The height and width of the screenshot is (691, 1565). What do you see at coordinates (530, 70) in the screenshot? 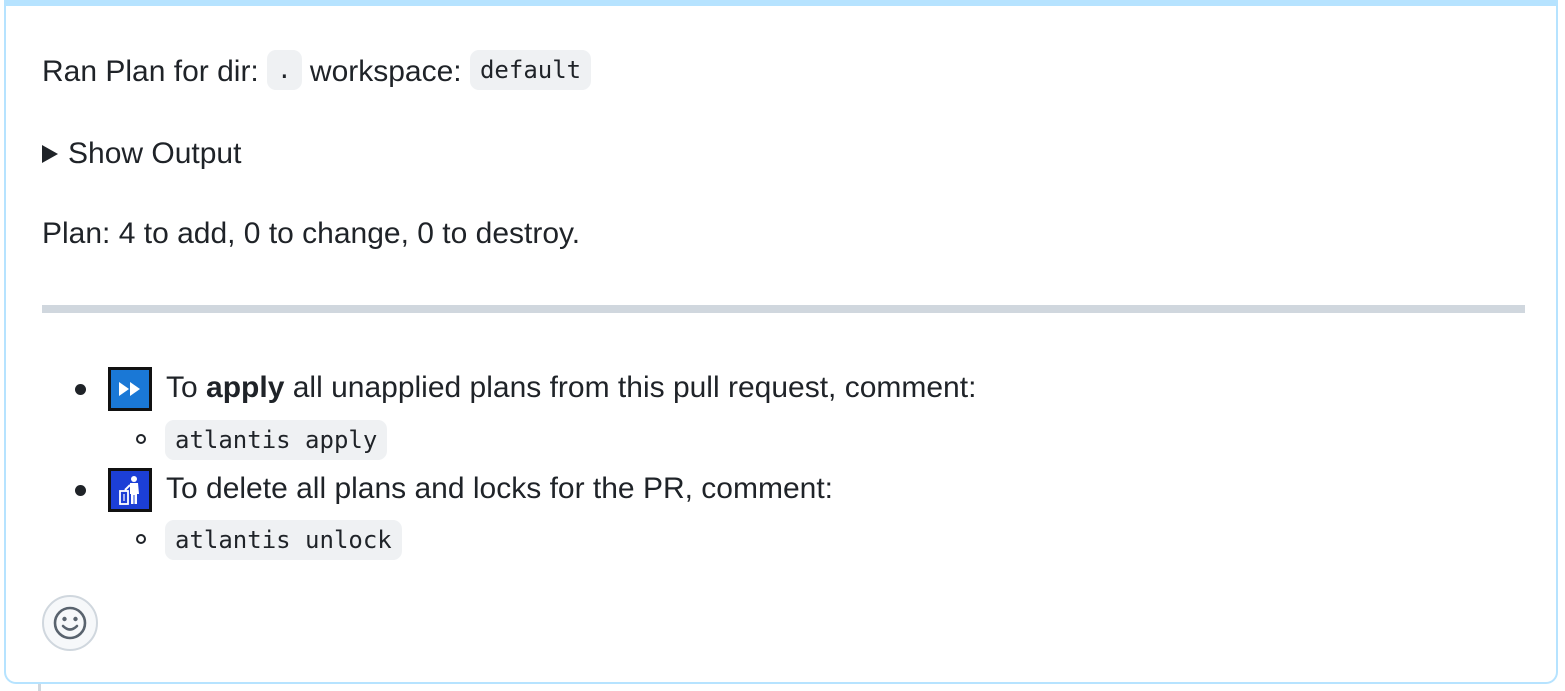
I see `workspace-code: default` at bounding box center [530, 70].